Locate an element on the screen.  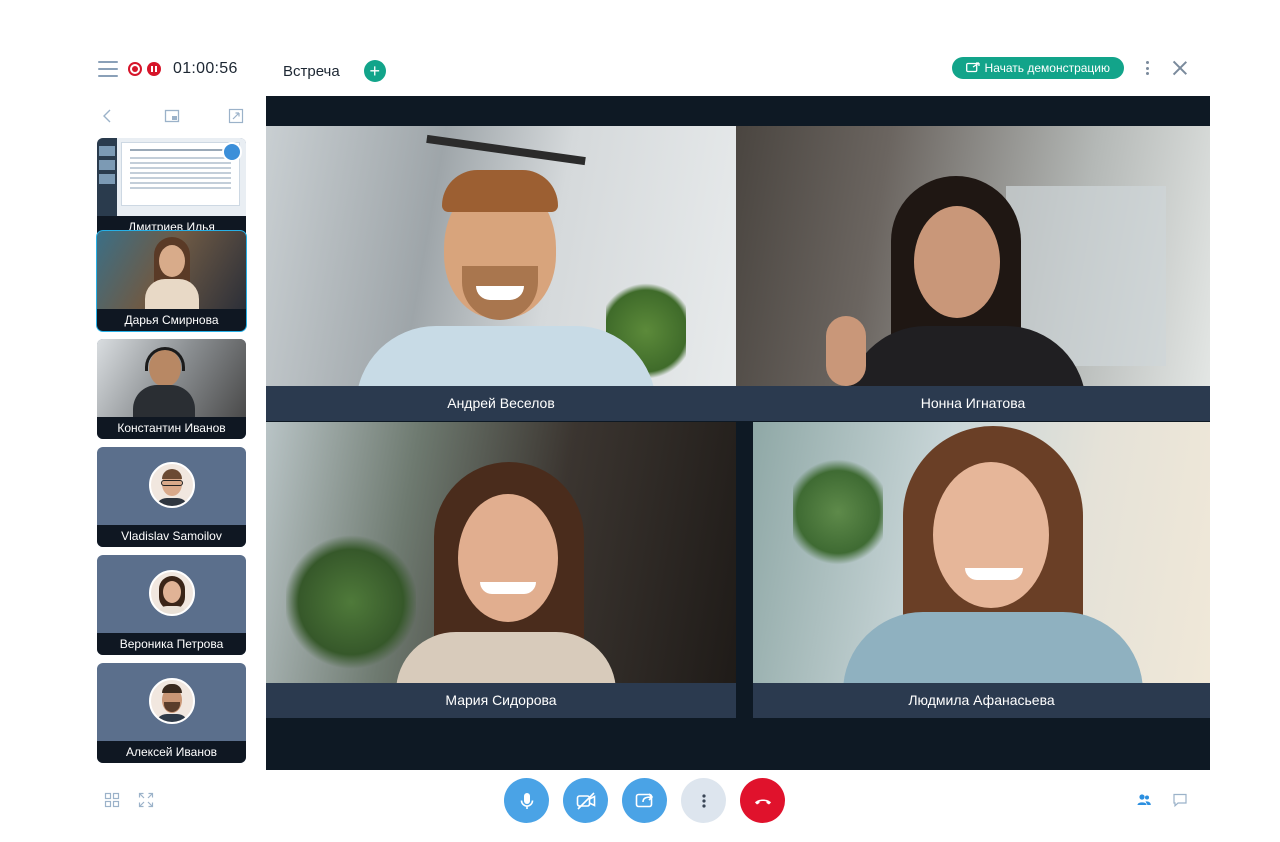
sidebar-tile-avatar: Алексей Иванов is located at coordinates (171, 713).